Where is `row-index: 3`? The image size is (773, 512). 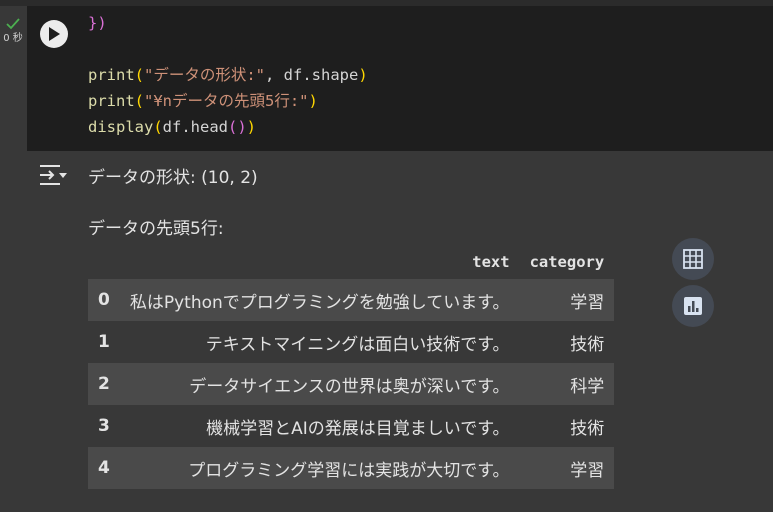 row-index: 3 is located at coordinates (104, 426).